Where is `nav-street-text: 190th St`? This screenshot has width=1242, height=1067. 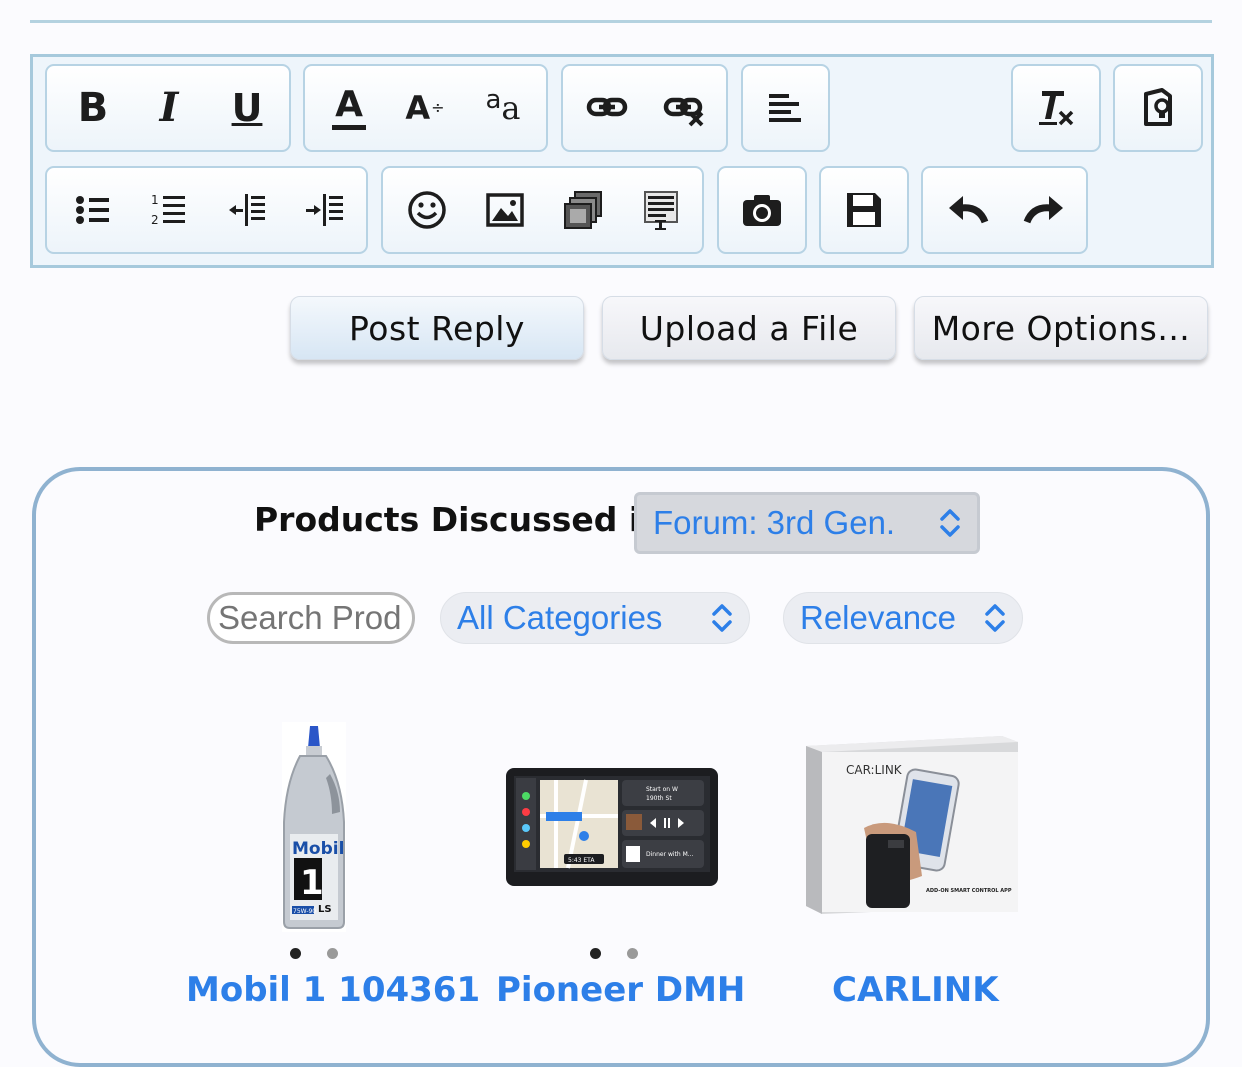
nav-street-text: 190th St is located at coordinates (659, 798).